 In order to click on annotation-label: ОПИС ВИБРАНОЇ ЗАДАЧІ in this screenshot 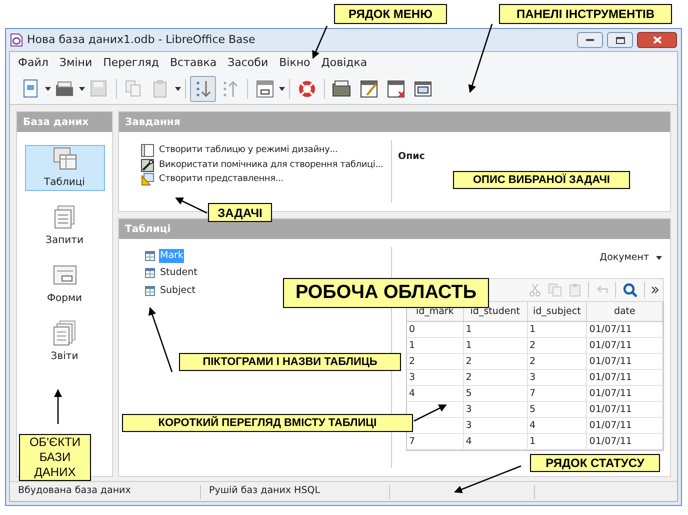, I will do `click(541, 180)`.